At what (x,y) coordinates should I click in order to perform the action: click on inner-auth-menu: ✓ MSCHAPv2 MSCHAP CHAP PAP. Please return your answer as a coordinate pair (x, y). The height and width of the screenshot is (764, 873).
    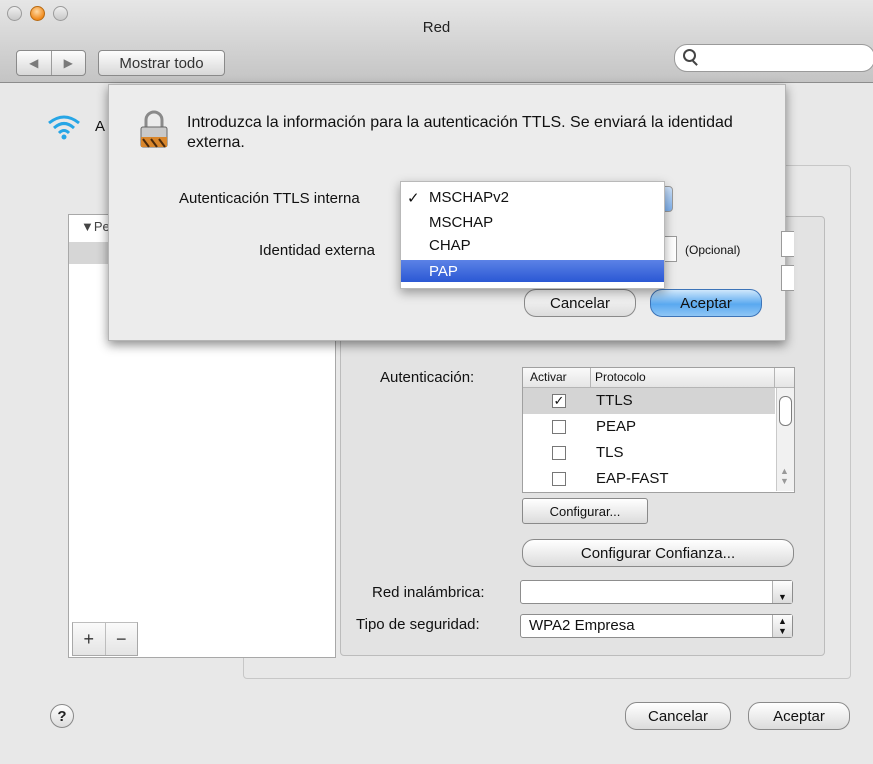
    Looking at the image, I should click on (532, 235).